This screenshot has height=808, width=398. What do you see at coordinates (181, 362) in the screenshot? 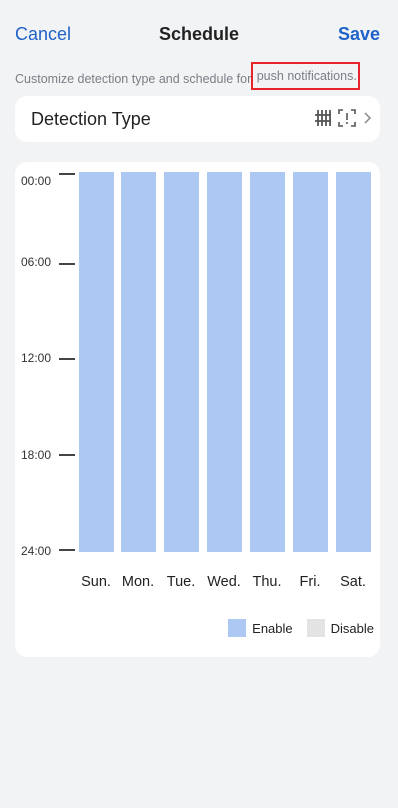
I see `day-bar-tue` at bounding box center [181, 362].